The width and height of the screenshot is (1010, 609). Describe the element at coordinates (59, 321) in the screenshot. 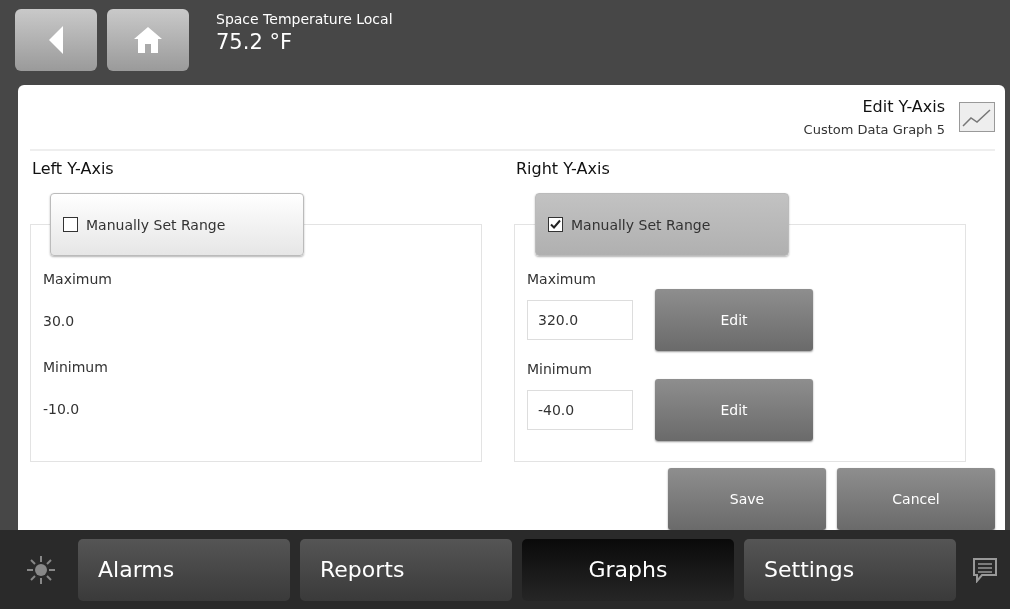

I see `value-text: 30.0` at that location.